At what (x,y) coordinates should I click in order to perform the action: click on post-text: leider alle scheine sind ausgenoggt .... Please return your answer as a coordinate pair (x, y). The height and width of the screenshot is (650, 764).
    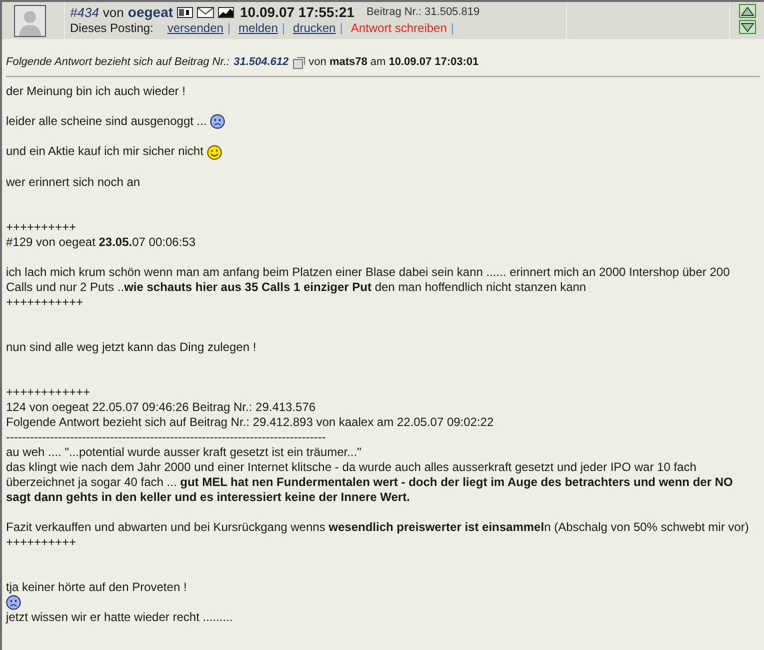
    Looking at the image, I should click on (106, 121).